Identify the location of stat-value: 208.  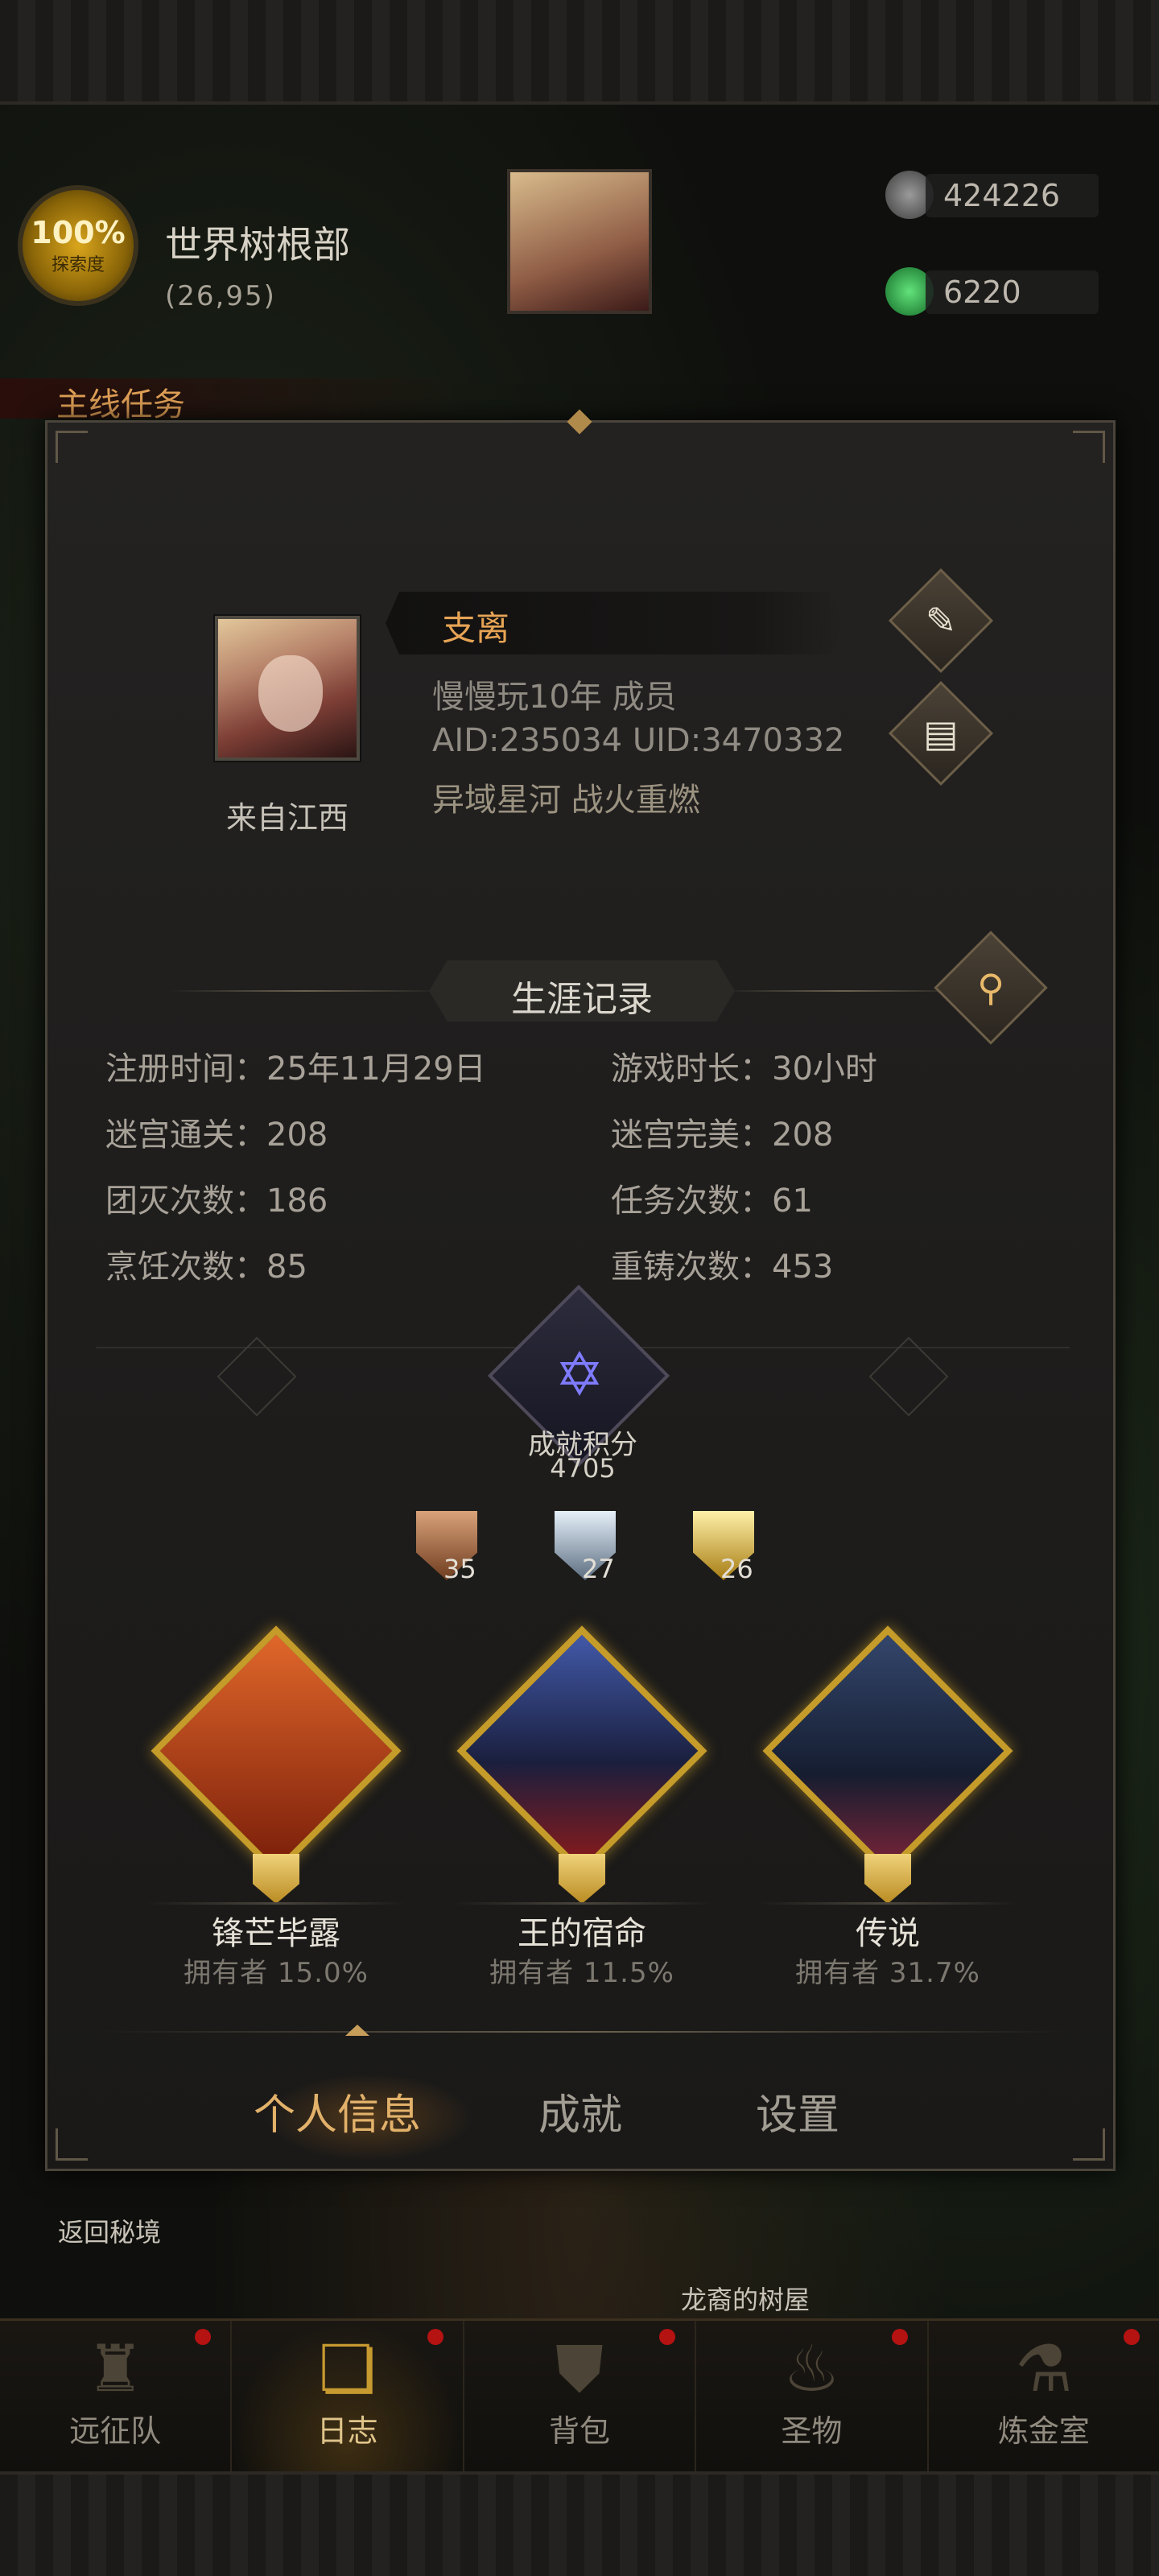
(803, 1135).